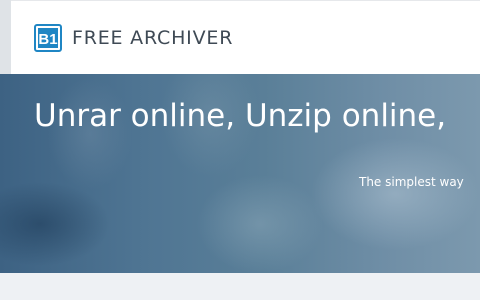 The image size is (480, 300). What do you see at coordinates (411, 182) in the screenshot?
I see `hero-subtitle: The simplest way` at bounding box center [411, 182].